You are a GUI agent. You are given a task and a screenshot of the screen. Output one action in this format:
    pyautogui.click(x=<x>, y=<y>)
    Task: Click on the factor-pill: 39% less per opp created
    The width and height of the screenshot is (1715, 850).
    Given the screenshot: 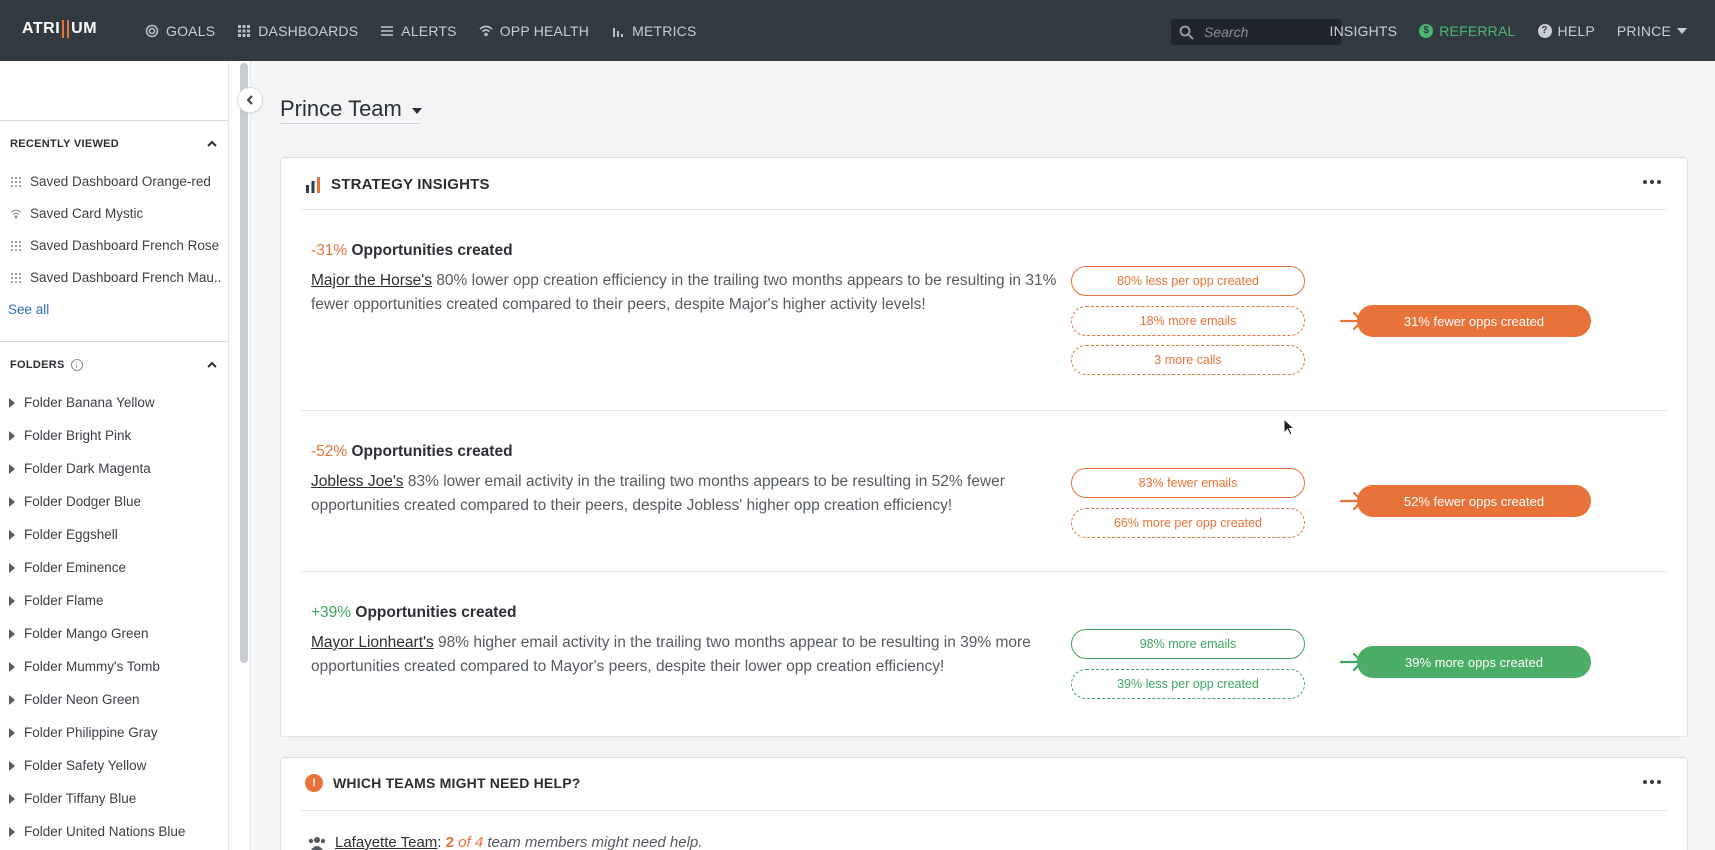 What is the action you would take?
    pyautogui.click(x=1188, y=684)
    